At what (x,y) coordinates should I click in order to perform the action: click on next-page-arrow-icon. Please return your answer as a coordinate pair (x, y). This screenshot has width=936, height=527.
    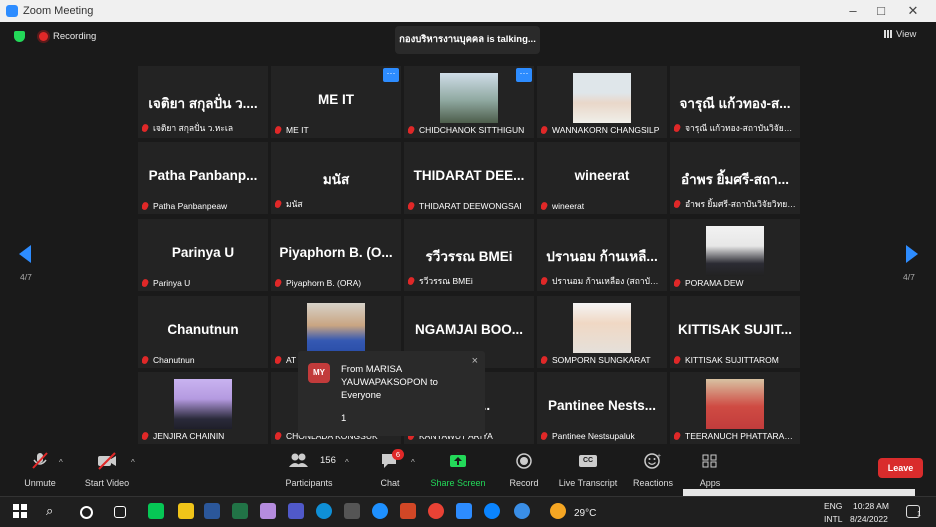
    Looking at the image, I should click on (912, 254).